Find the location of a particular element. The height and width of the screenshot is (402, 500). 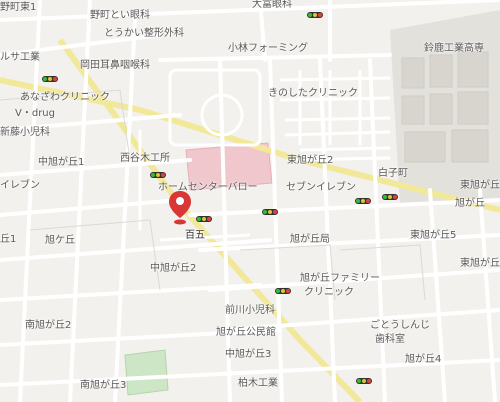

area-label: 中旭が丘1 is located at coordinates (61, 162).